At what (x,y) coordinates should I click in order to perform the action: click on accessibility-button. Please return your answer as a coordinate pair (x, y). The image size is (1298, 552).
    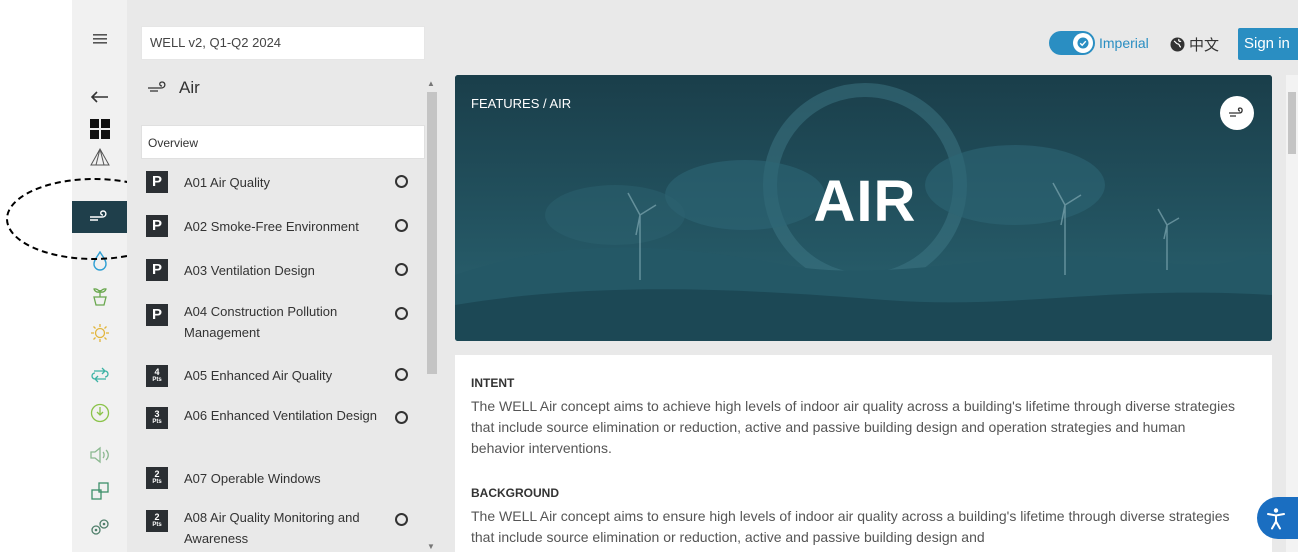
    Looking at the image, I should click on (1277, 518).